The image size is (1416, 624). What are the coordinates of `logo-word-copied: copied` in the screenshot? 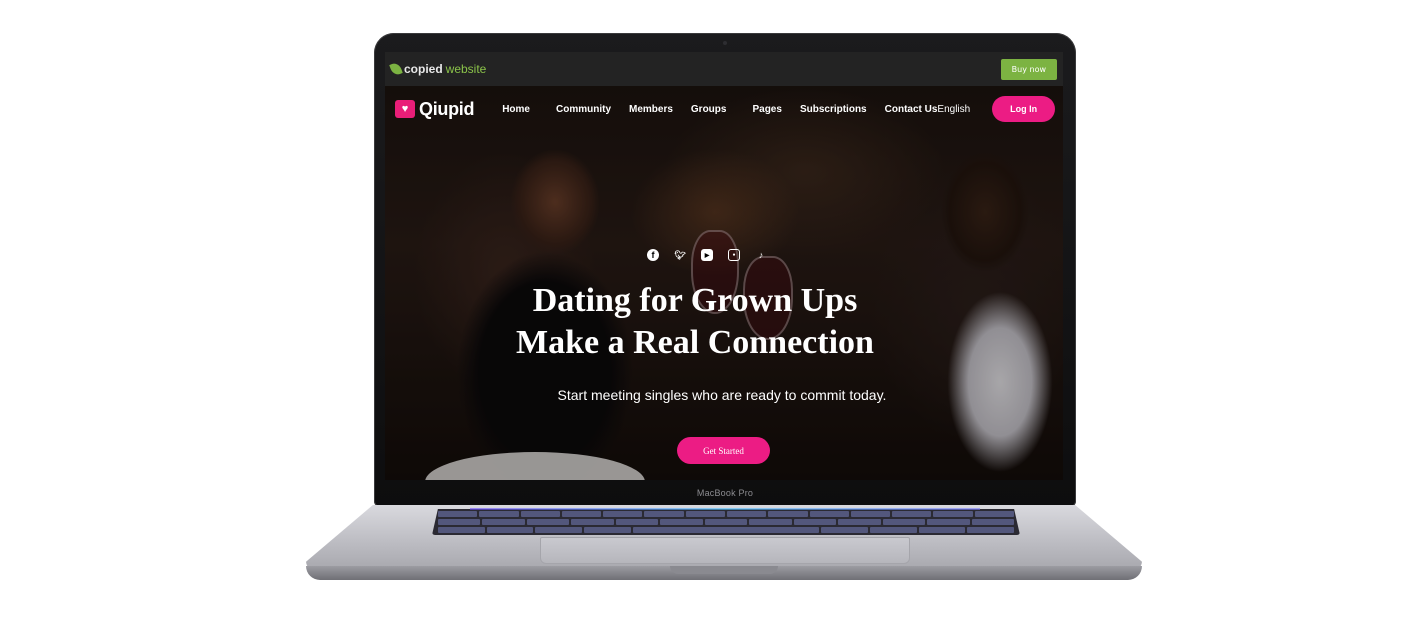 It's located at (423, 69).